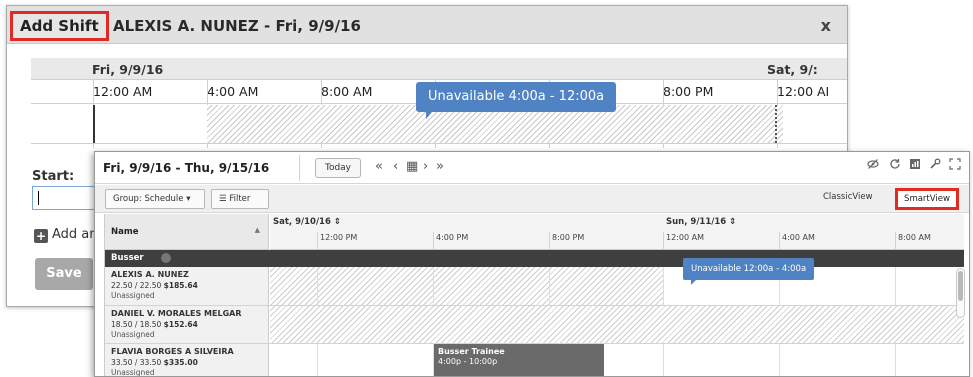 This screenshot has width=973, height=377. I want to click on time-label: 12:00 PM, so click(339, 237).